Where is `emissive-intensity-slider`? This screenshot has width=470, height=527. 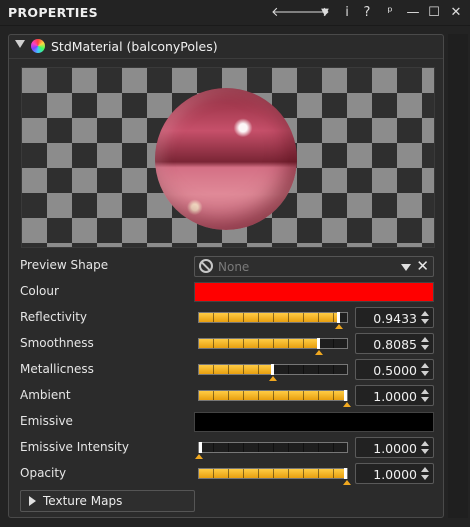 emissive-intensity-slider is located at coordinates (271, 450).